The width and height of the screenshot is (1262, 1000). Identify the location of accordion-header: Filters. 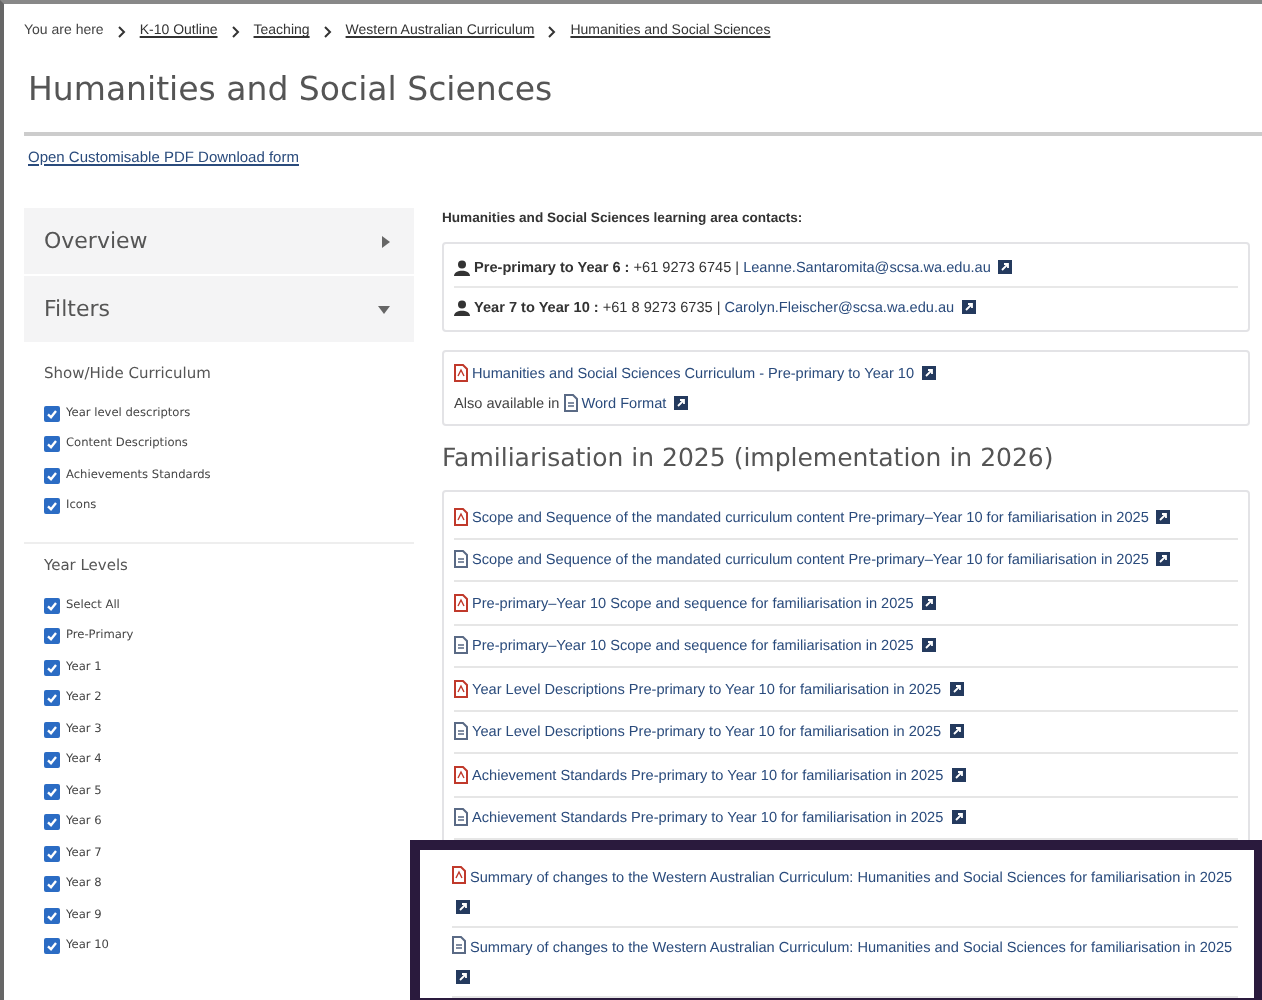
(219, 310).